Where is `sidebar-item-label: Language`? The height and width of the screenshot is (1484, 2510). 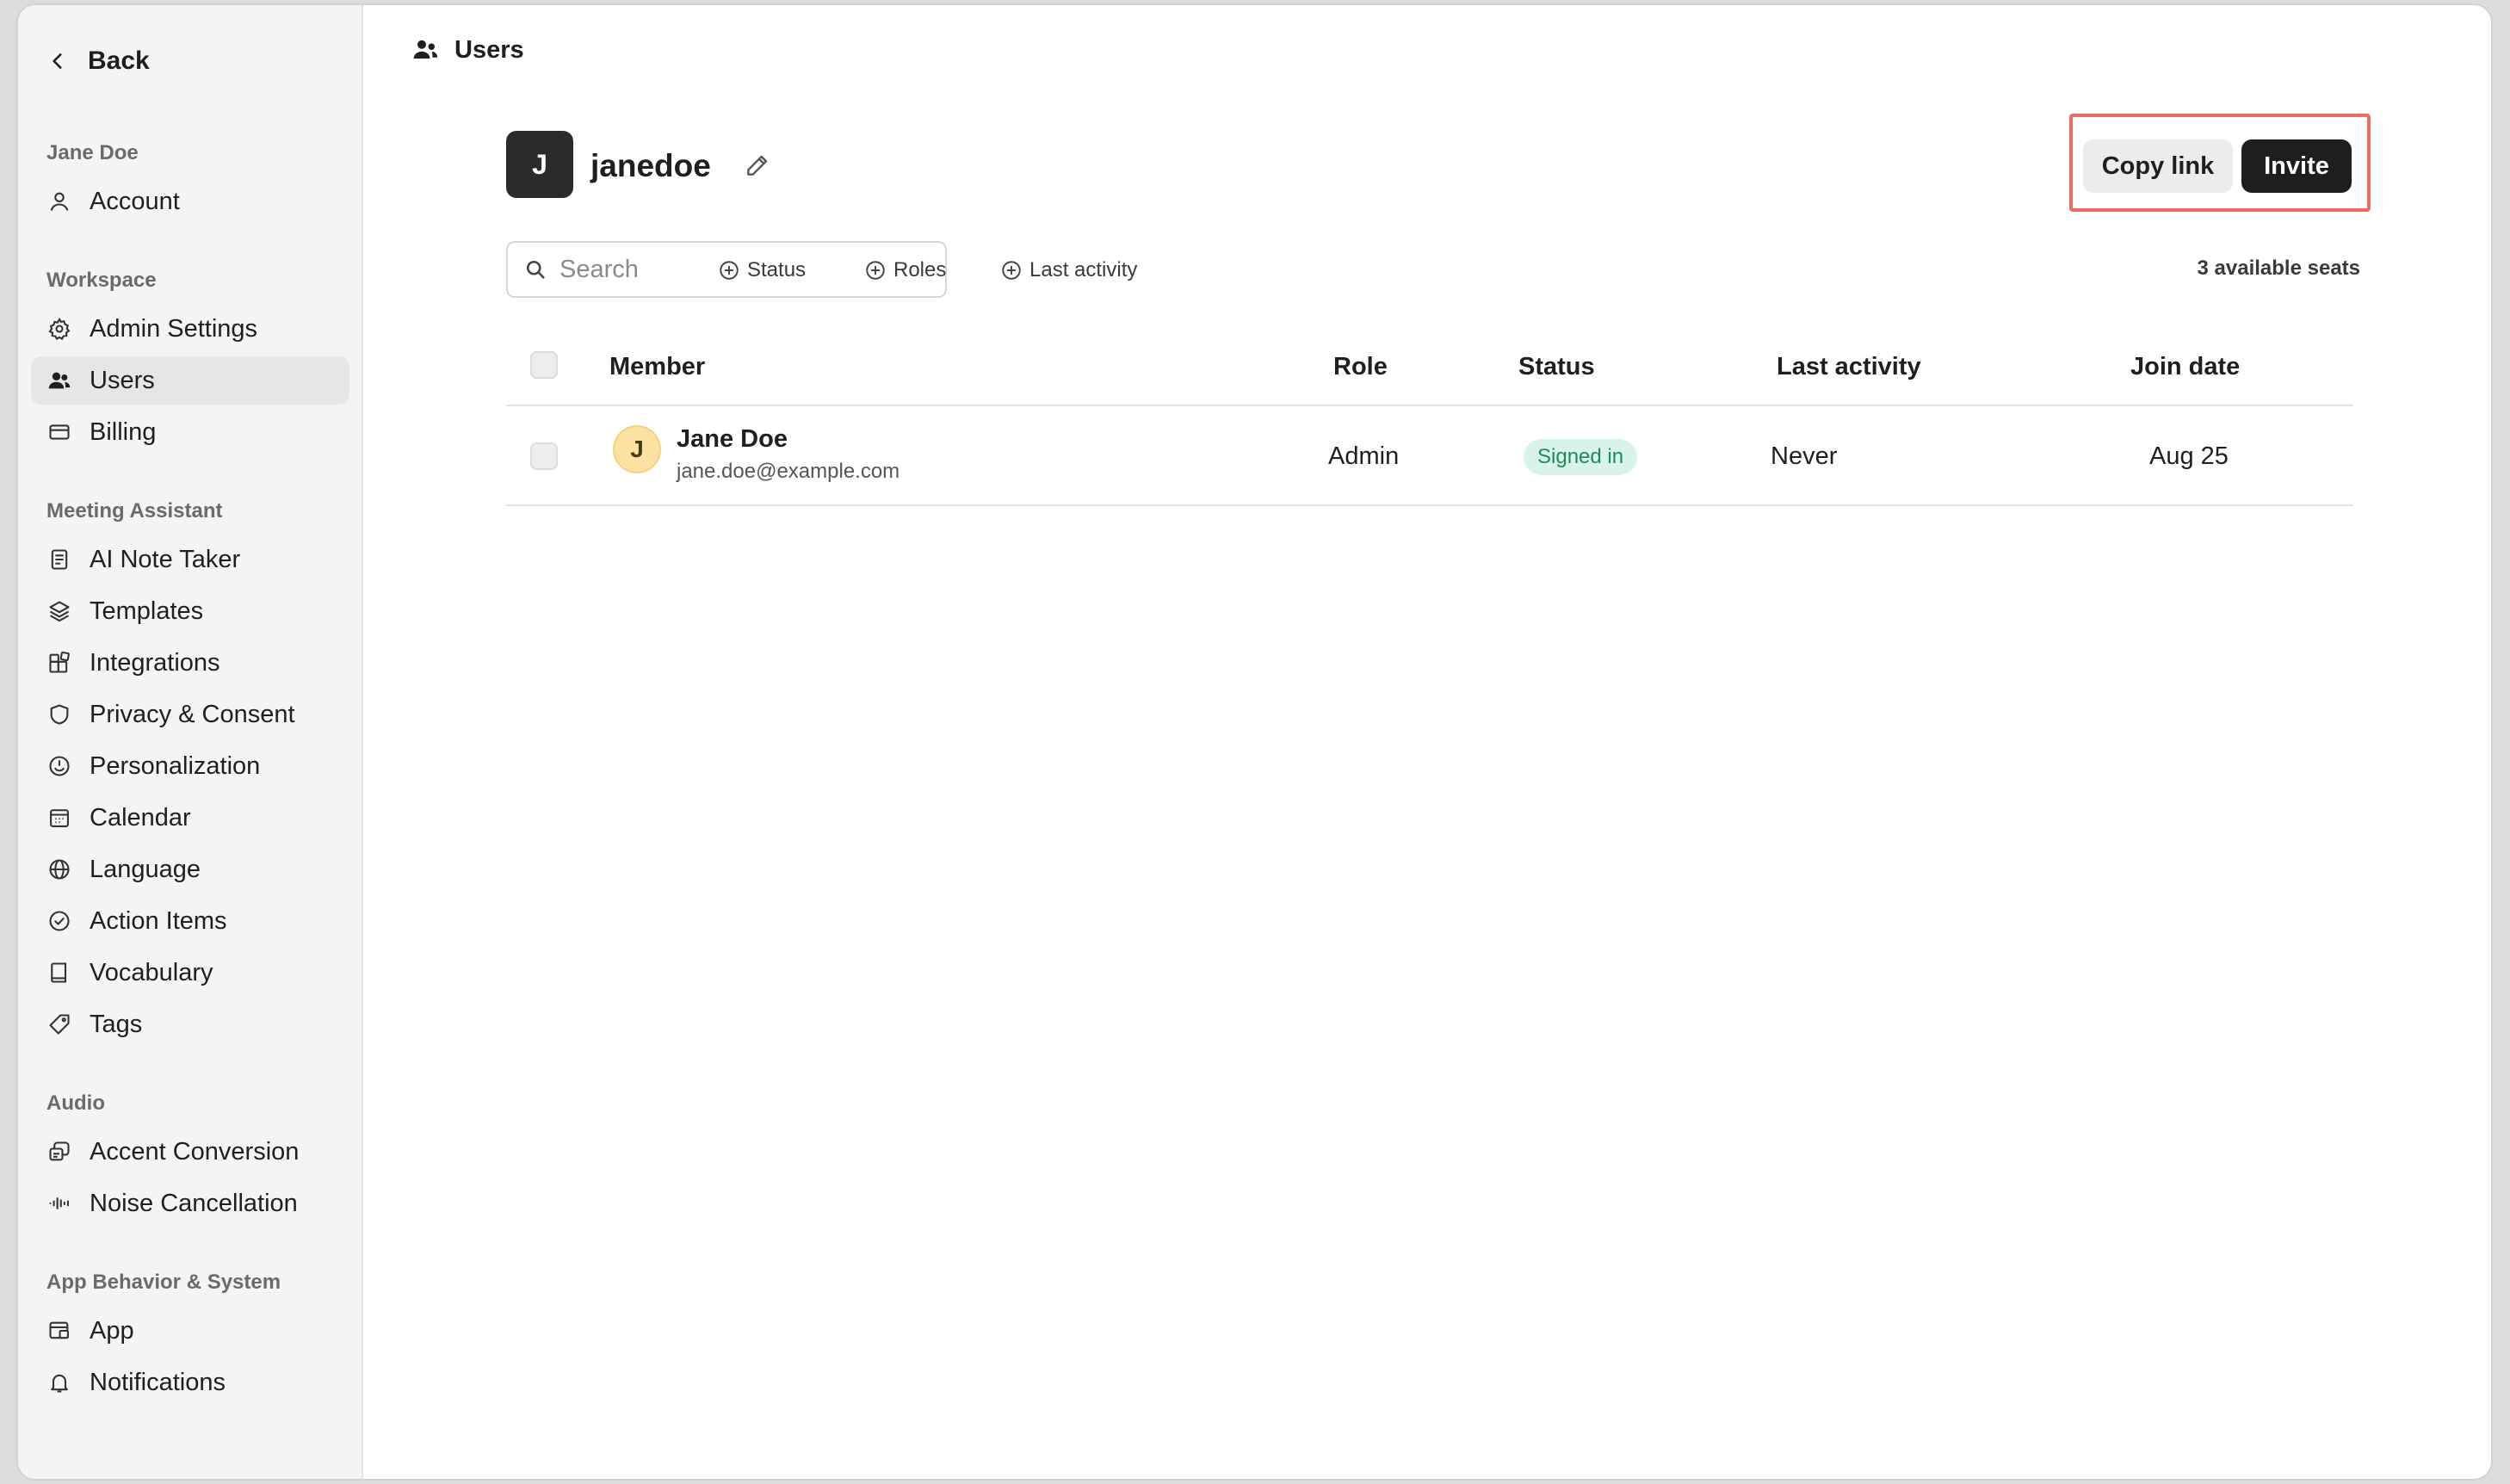 sidebar-item-label: Language is located at coordinates (145, 869).